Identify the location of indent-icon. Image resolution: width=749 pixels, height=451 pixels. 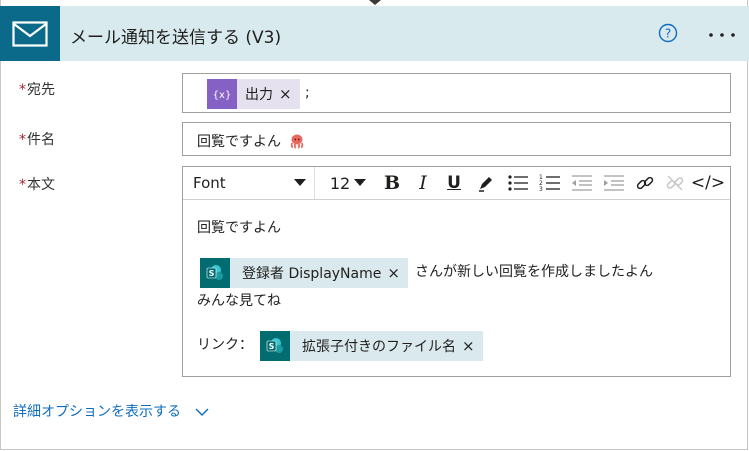
(614, 183).